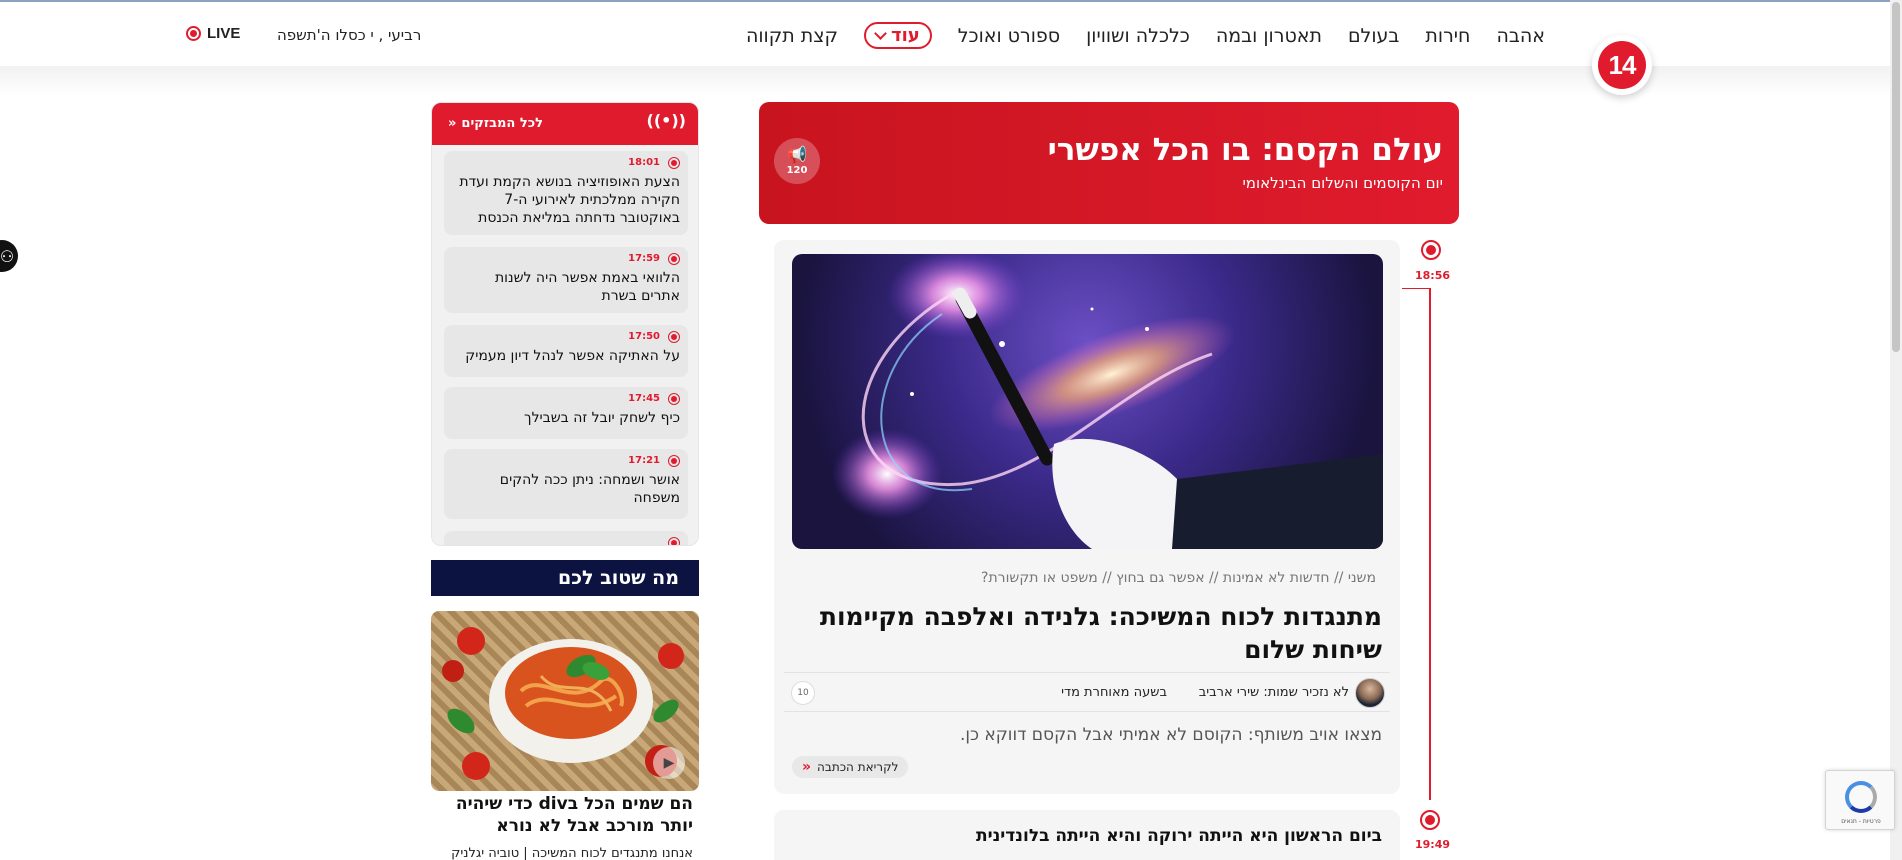 This screenshot has height=860, width=1902. What do you see at coordinates (1009, 36) in the screenshot?
I see `nav-item-sport: ספורט ואוכל` at bounding box center [1009, 36].